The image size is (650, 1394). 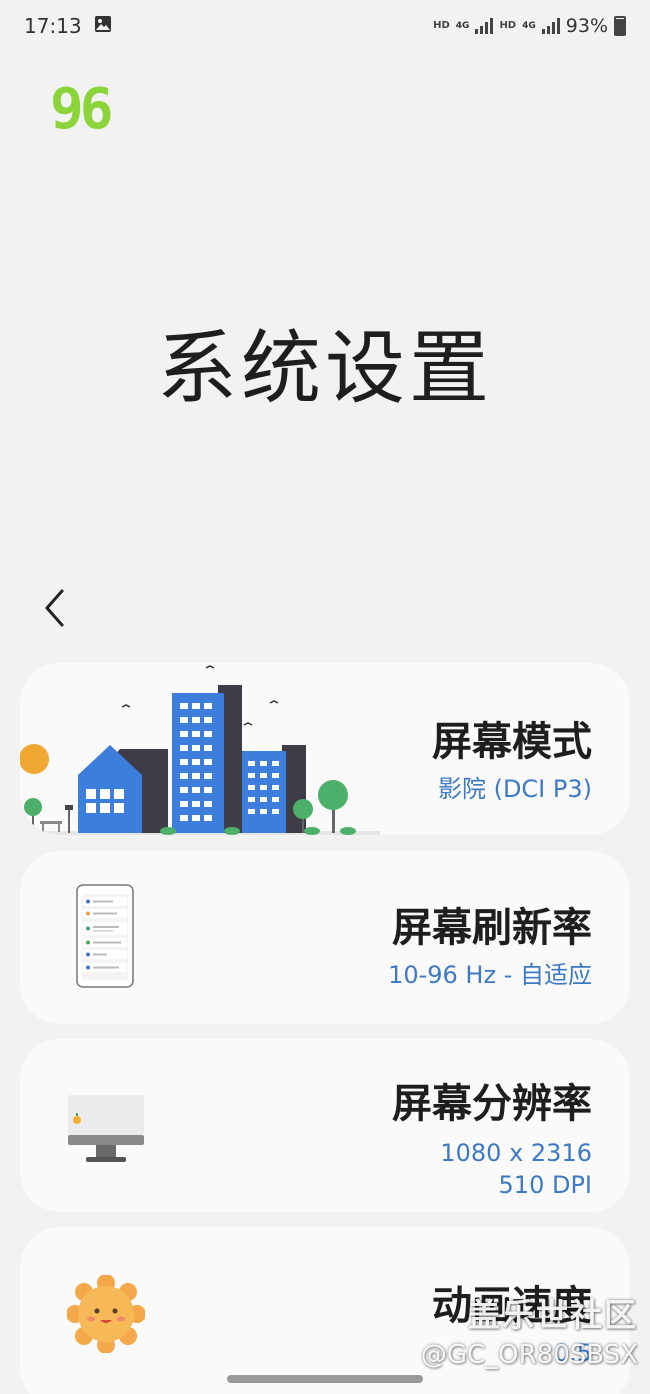 I want to click on status-right: HD 4G HD 4G 93%, so click(x=529, y=26).